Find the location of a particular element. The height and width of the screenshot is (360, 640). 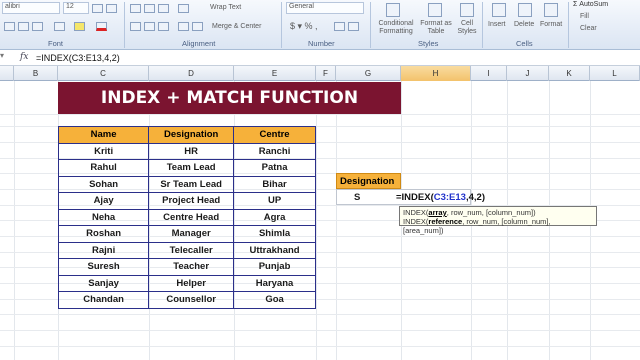

table-cell: UP is located at coordinates (274, 201).